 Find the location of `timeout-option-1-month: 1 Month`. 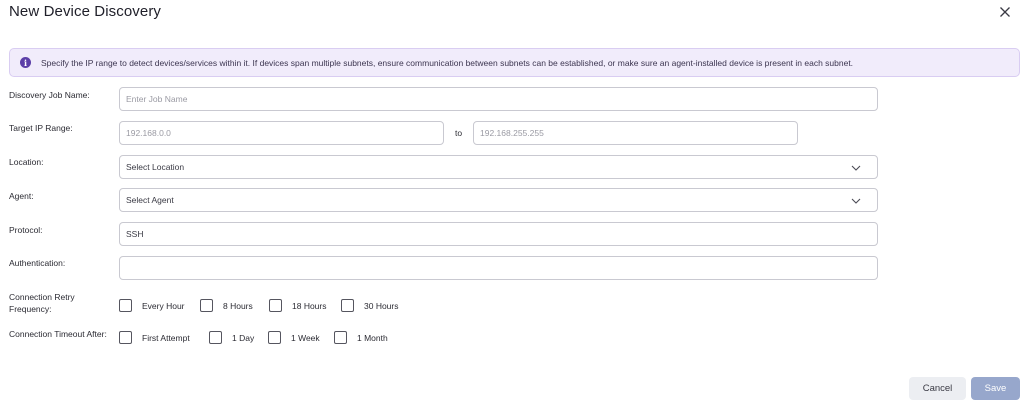

timeout-option-1-month: 1 Month is located at coordinates (361, 337).